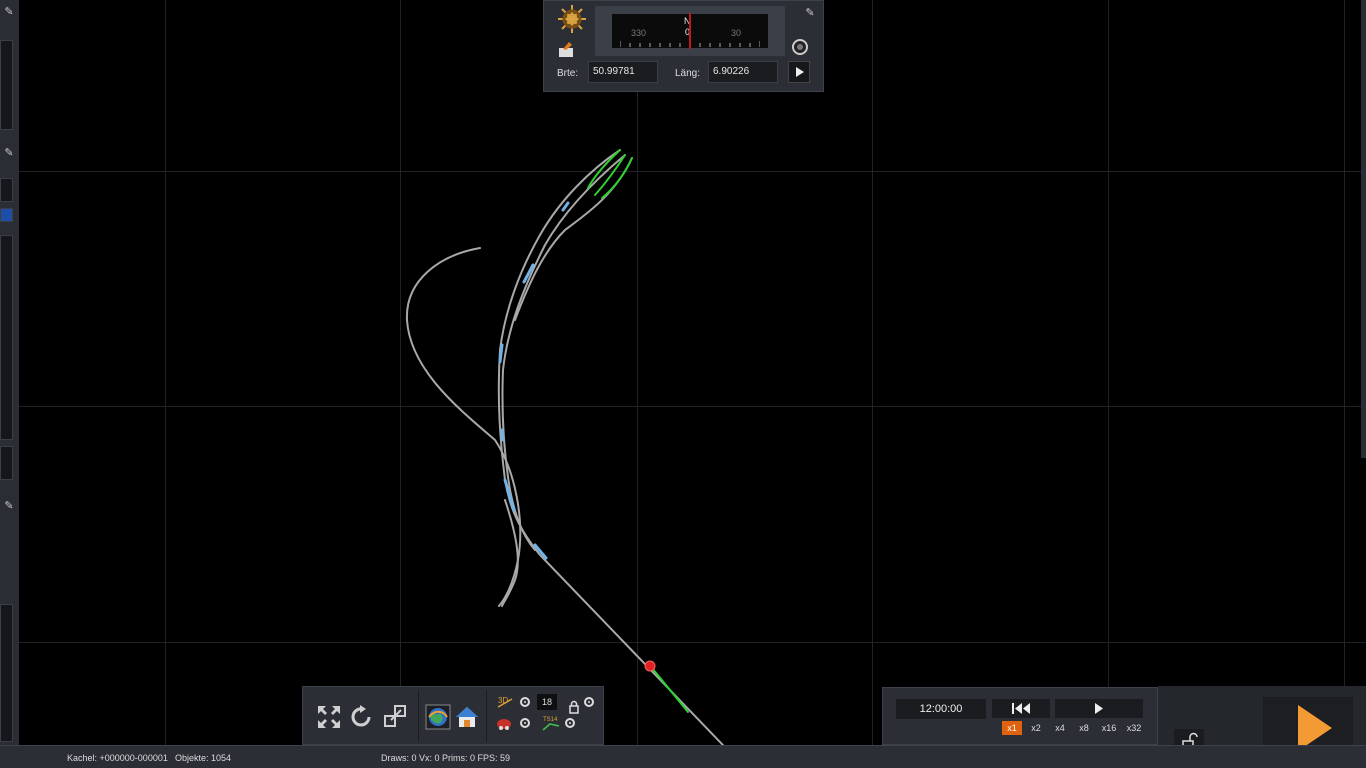  I want to click on dock-panel-selected, so click(6, 215).